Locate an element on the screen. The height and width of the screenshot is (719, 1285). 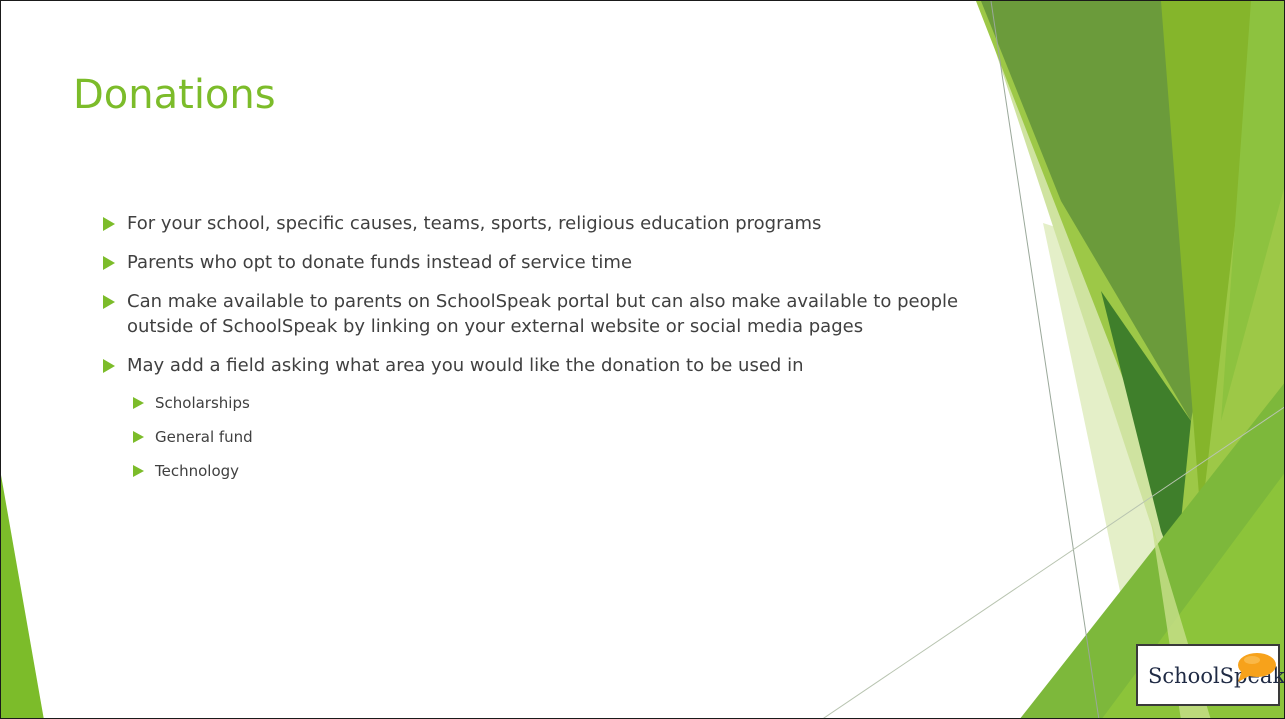
slide-title: Donations is located at coordinates (174, 95).